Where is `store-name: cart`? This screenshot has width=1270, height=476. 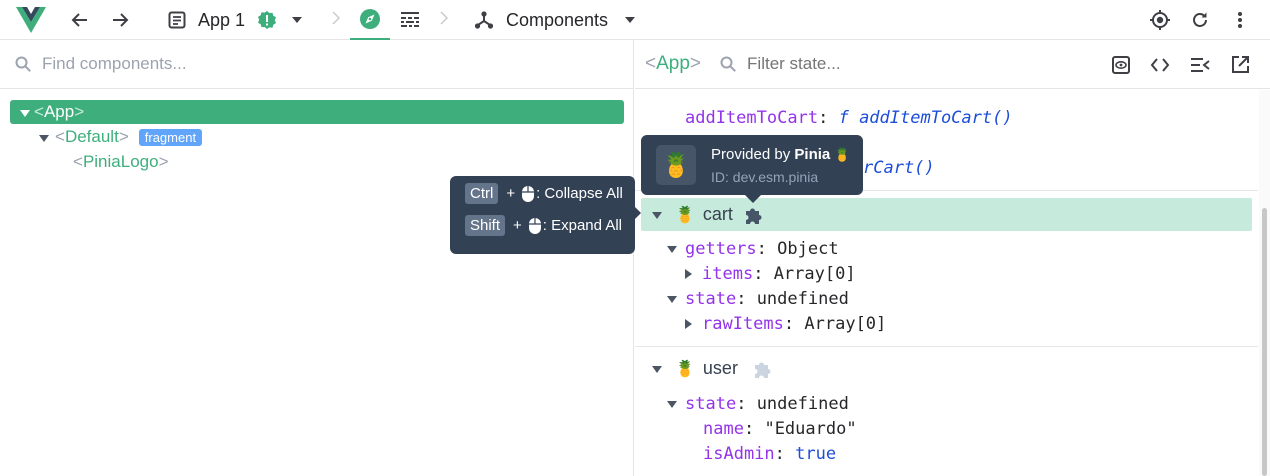
store-name: cart is located at coordinates (717, 214).